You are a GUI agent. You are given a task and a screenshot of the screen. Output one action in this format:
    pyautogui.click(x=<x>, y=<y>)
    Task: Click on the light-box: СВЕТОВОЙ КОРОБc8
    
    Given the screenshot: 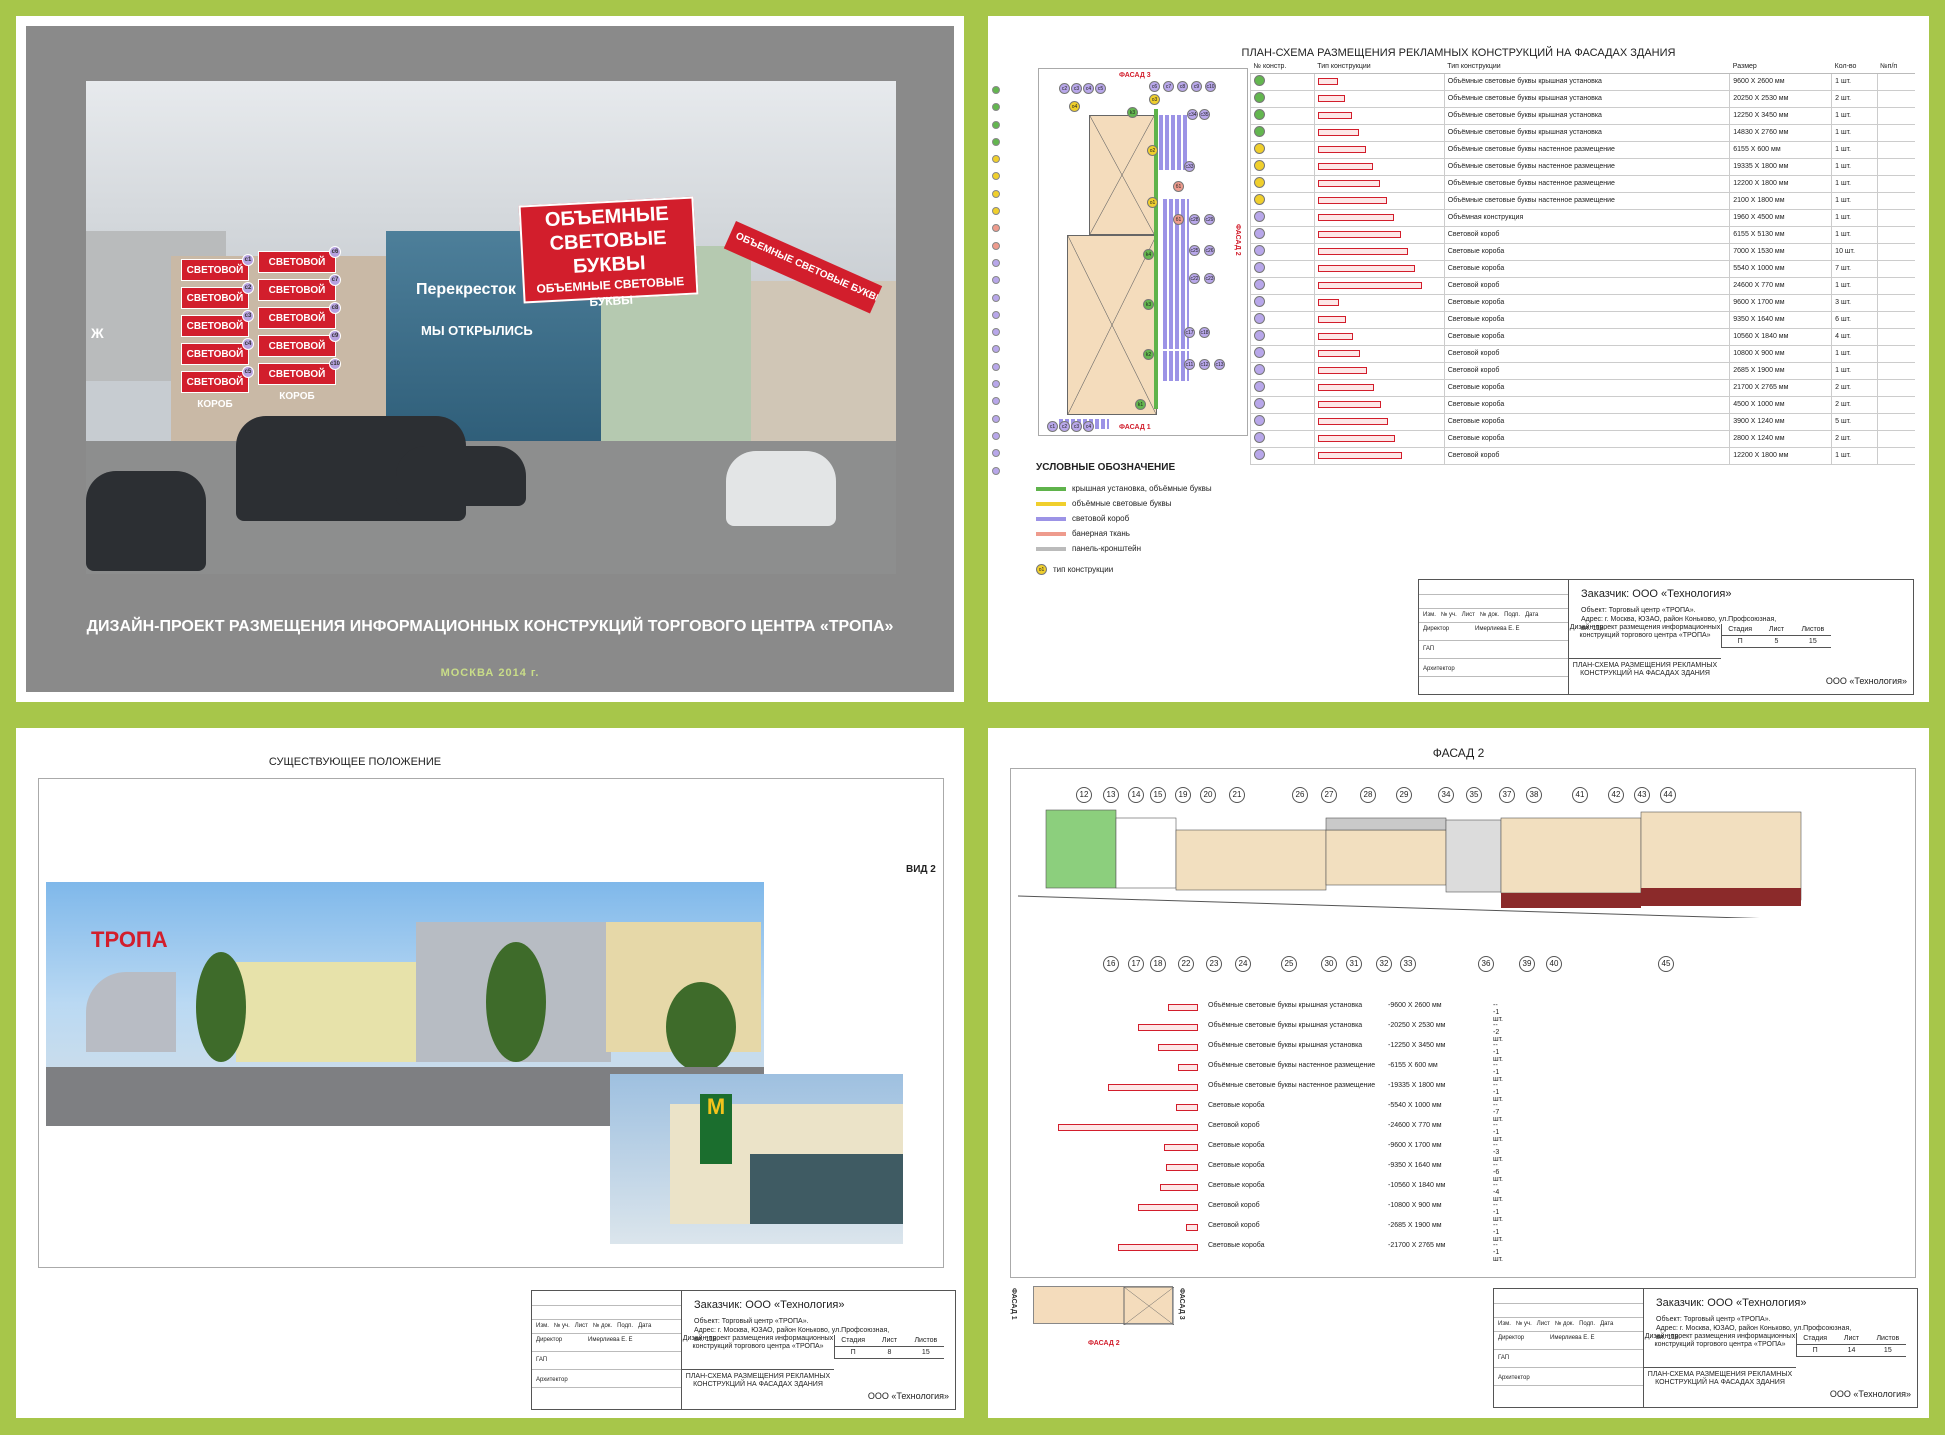 What is the action you would take?
    pyautogui.click(x=299, y=324)
    